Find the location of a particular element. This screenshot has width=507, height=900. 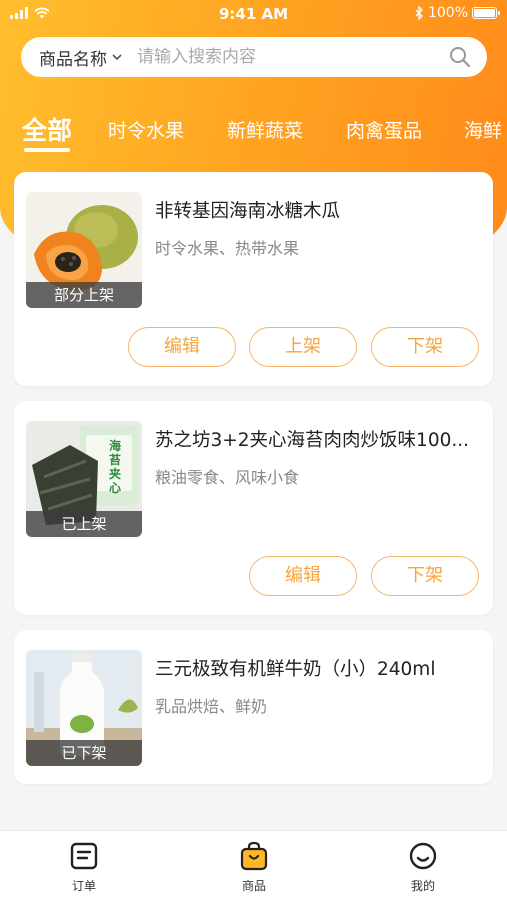

product-categories: 乳品烘焙、鲜奶 is located at coordinates (211, 706).